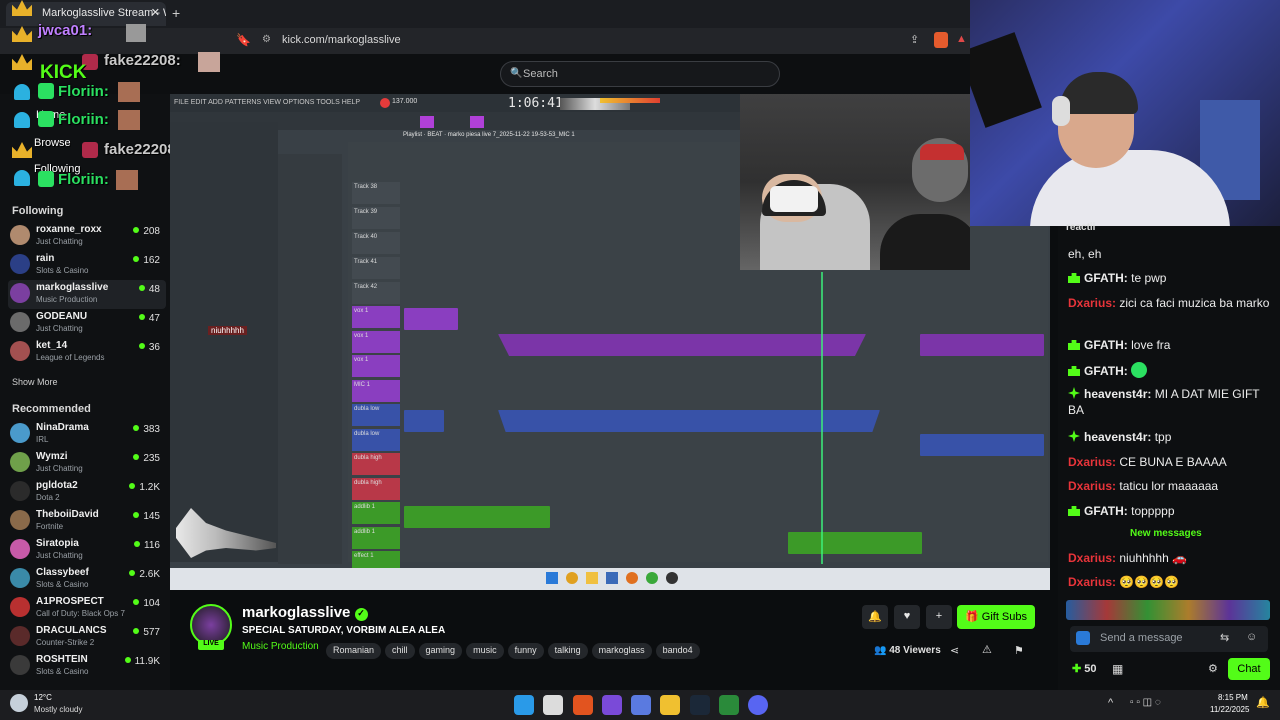 The image size is (1280, 720). Describe the element at coordinates (914, 39) in the screenshot. I see `share-icon: ⇪` at that location.